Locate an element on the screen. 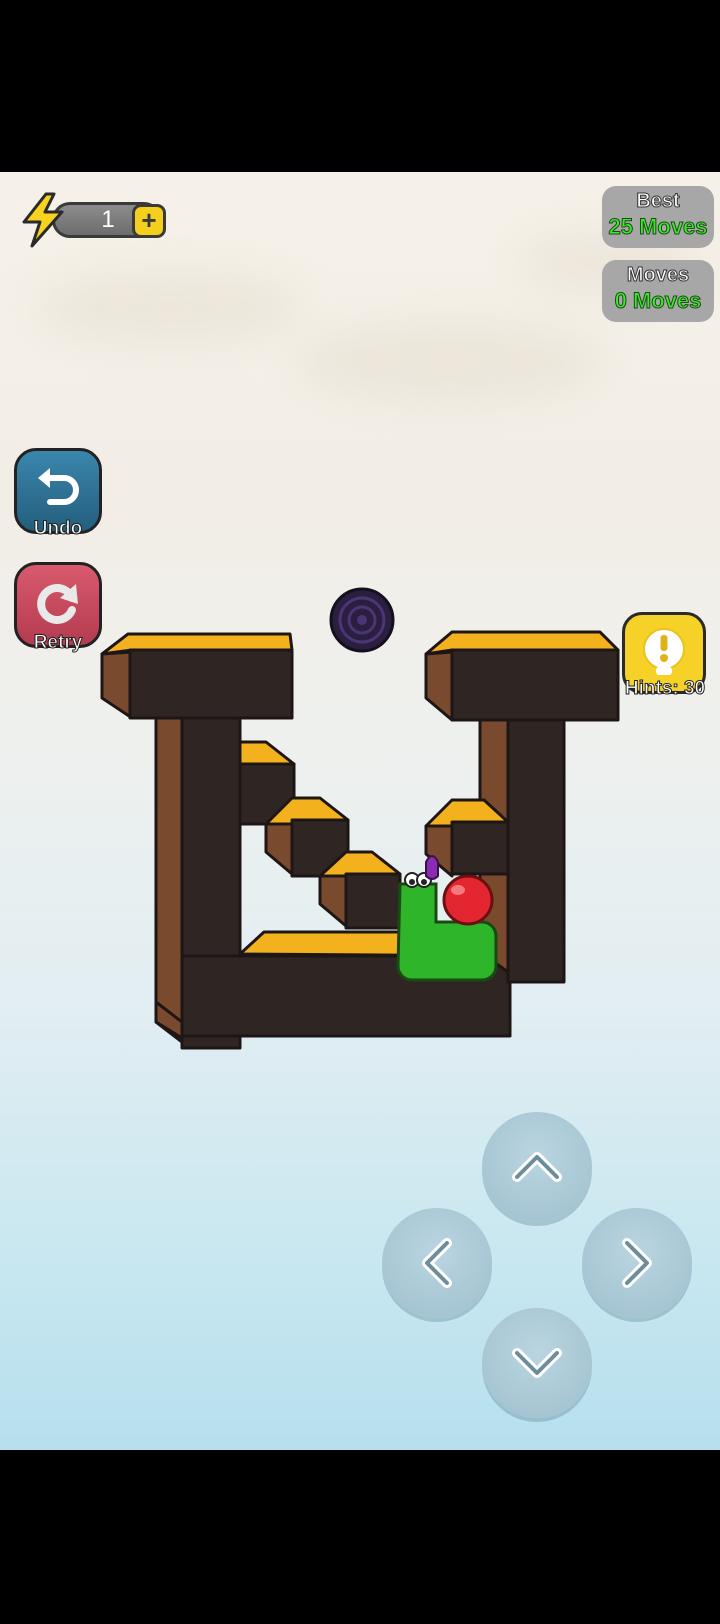 Image resolution: width=720 pixels, height=1624 pixels. right-button is located at coordinates (637, 1263).